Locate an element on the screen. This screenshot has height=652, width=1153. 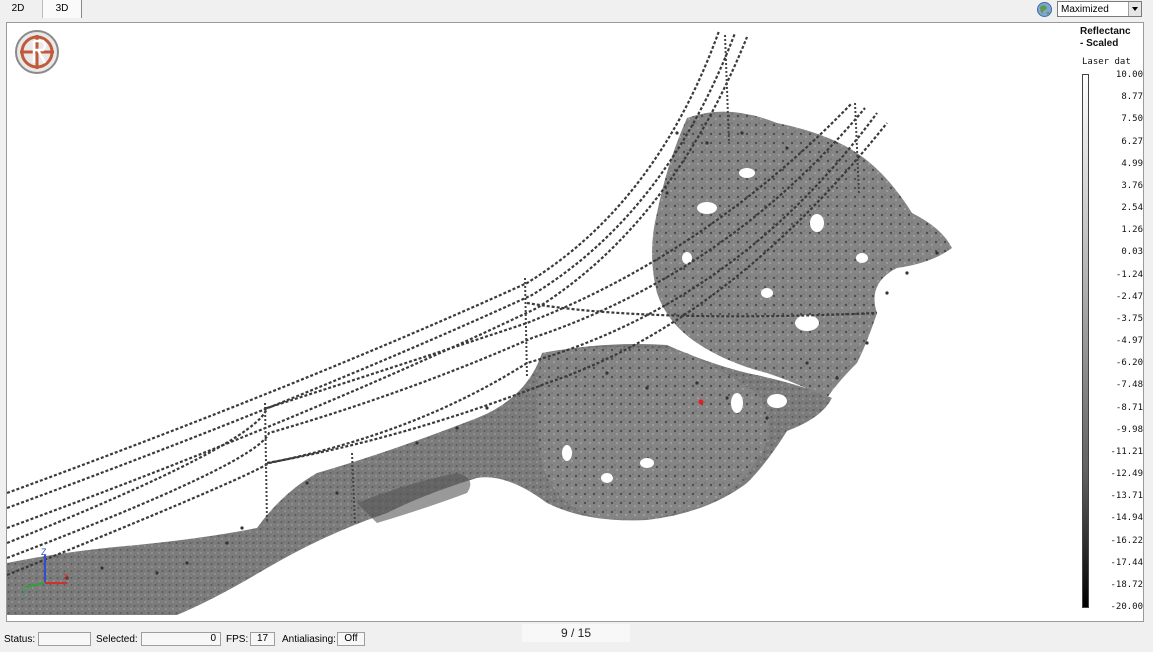
legend-tick-label: 8.77 is located at coordinates (1132, 97).